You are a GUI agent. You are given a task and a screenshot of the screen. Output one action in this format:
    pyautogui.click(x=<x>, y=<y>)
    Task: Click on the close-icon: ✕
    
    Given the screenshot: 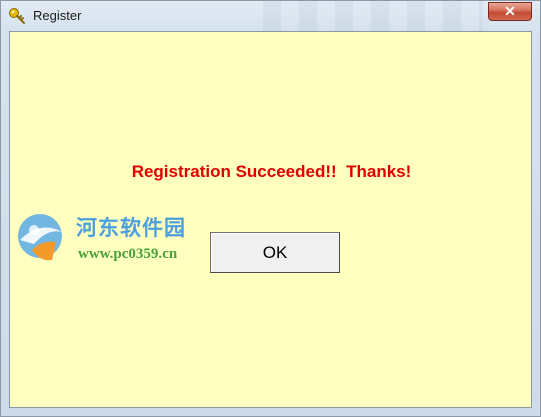 What is the action you would take?
    pyautogui.click(x=510, y=11)
    